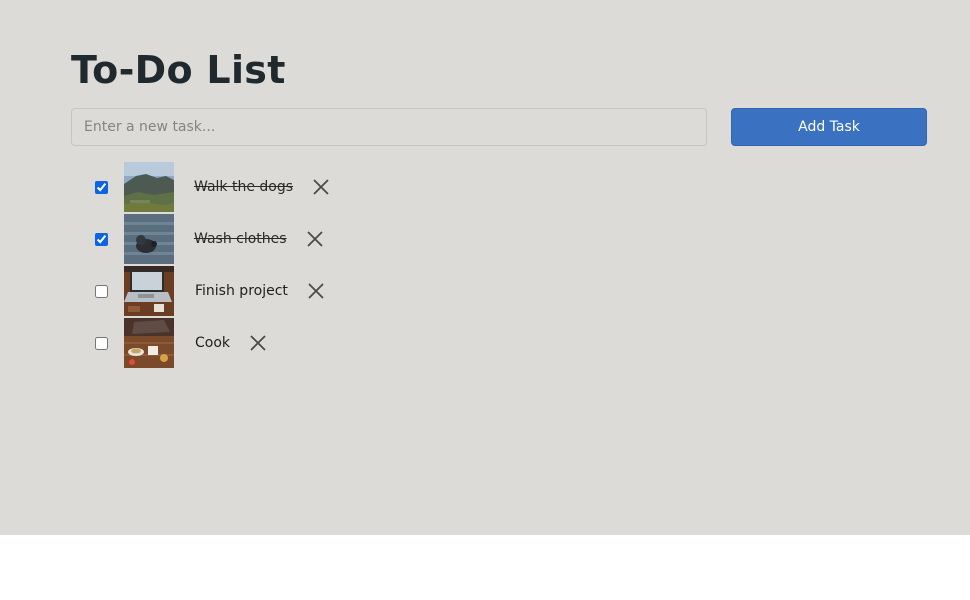  What do you see at coordinates (178, 70) in the screenshot?
I see `page-title: To-Do List` at bounding box center [178, 70].